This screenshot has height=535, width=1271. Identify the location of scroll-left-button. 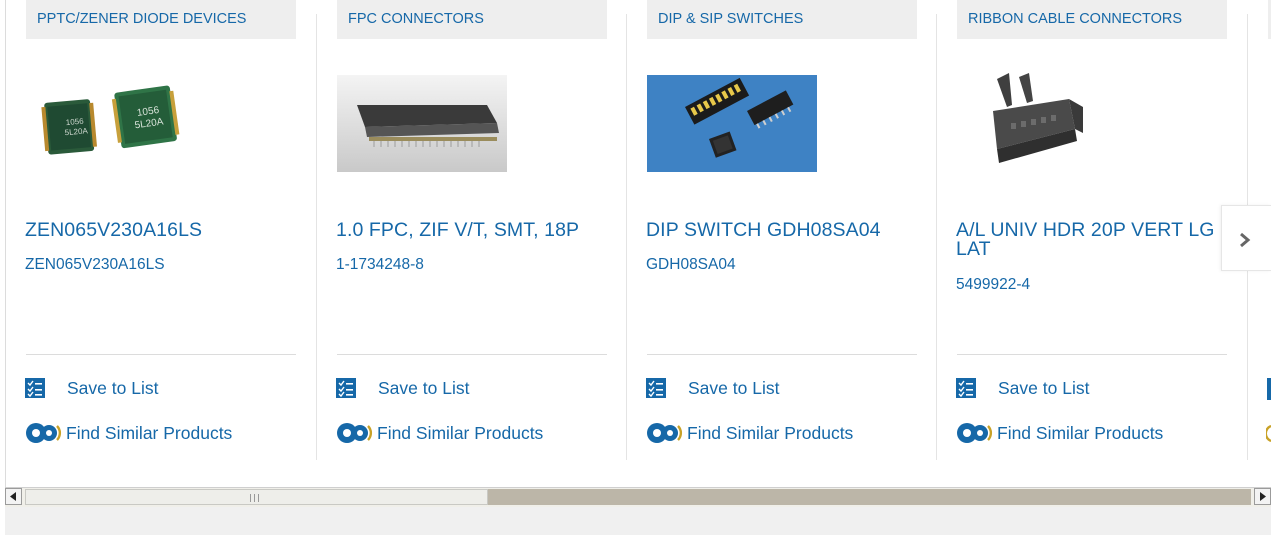
(13, 496).